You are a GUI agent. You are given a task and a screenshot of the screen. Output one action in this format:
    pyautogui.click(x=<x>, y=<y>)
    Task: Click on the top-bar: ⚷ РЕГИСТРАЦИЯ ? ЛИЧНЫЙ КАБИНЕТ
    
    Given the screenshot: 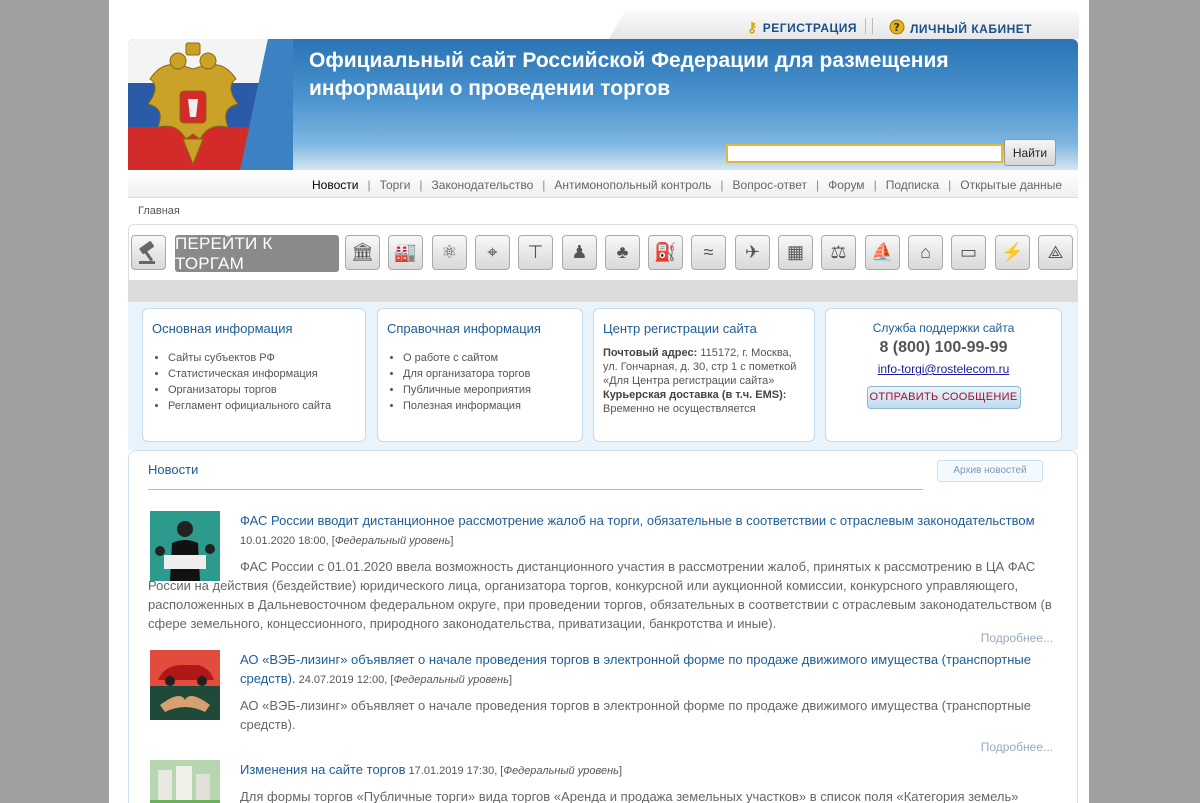 What is the action you would take?
    pyautogui.click(x=854, y=25)
    